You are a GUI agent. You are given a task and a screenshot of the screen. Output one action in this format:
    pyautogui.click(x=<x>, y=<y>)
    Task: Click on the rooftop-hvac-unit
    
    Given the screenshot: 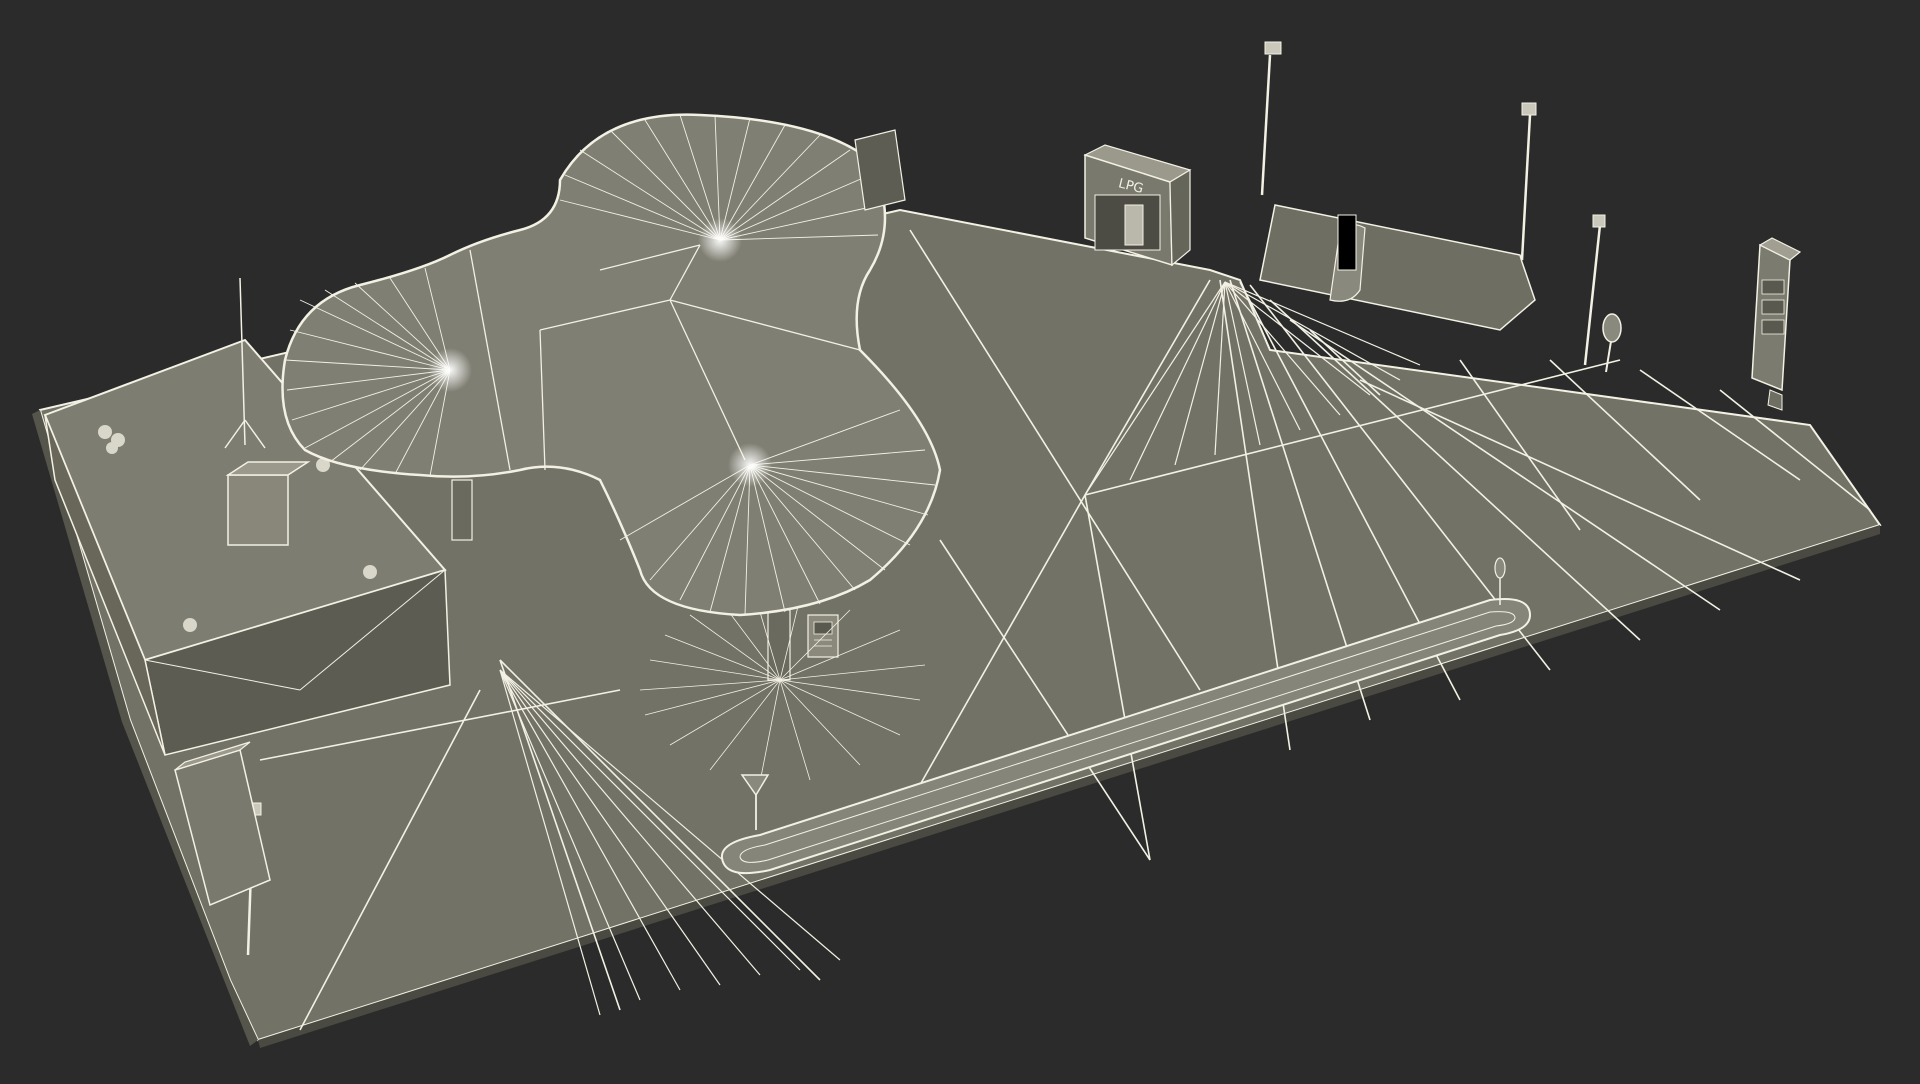 What is the action you would take?
    pyautogui.click(x=258, y=510)
    